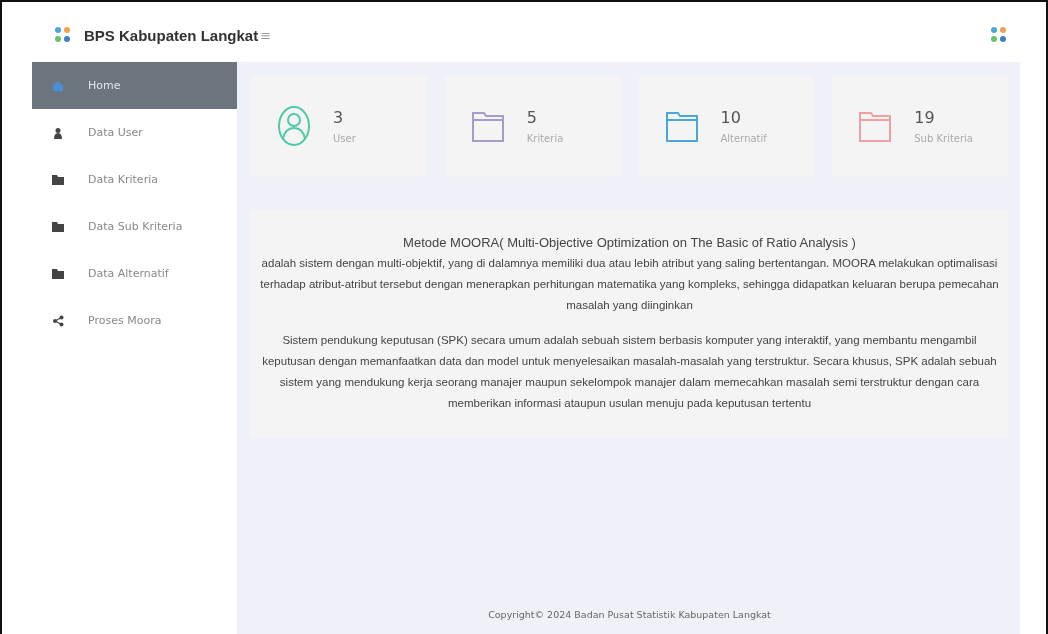 The image size is (1048, 634). Describe the element at coordinates (545, 138) in the screenshot. I see `stat-label: Kriteria` at that location.